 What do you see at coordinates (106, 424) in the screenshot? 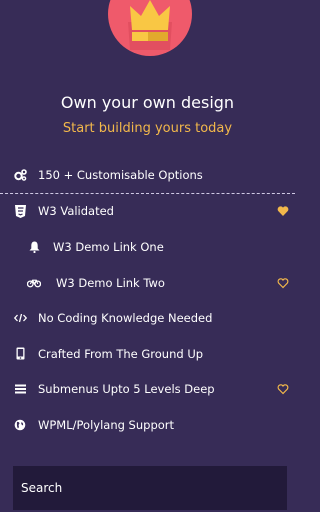
I see `menu-item-label: WPML/Polylang Support` at bounding box center [106, 424].